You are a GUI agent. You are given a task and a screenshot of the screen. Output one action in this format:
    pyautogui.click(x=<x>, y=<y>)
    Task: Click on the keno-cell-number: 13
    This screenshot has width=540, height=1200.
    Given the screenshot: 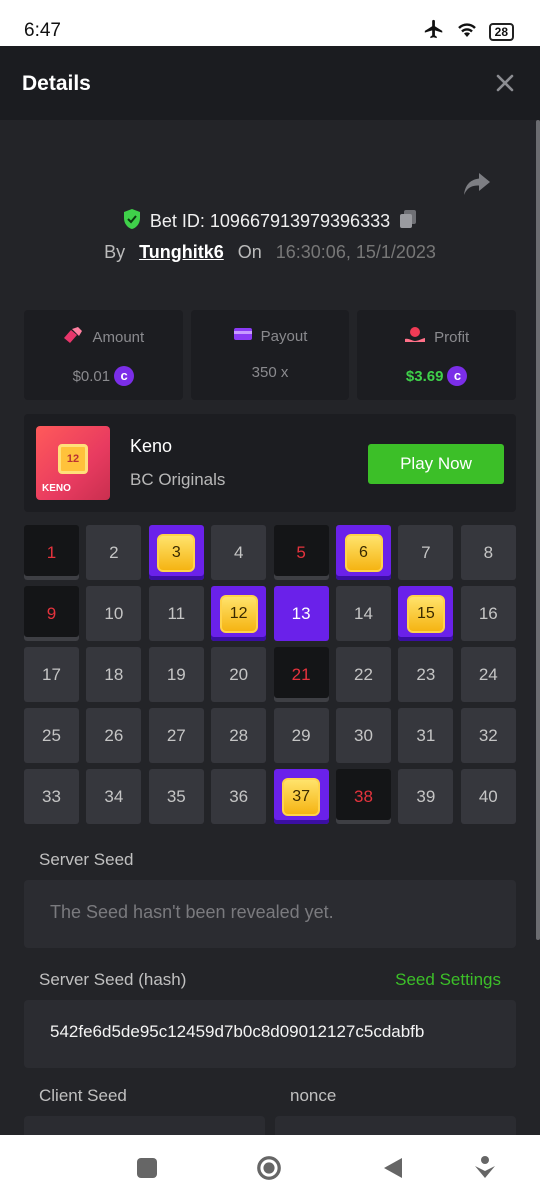 What is the action you would take?
    pyautogui.click(x=301, y=613)
    